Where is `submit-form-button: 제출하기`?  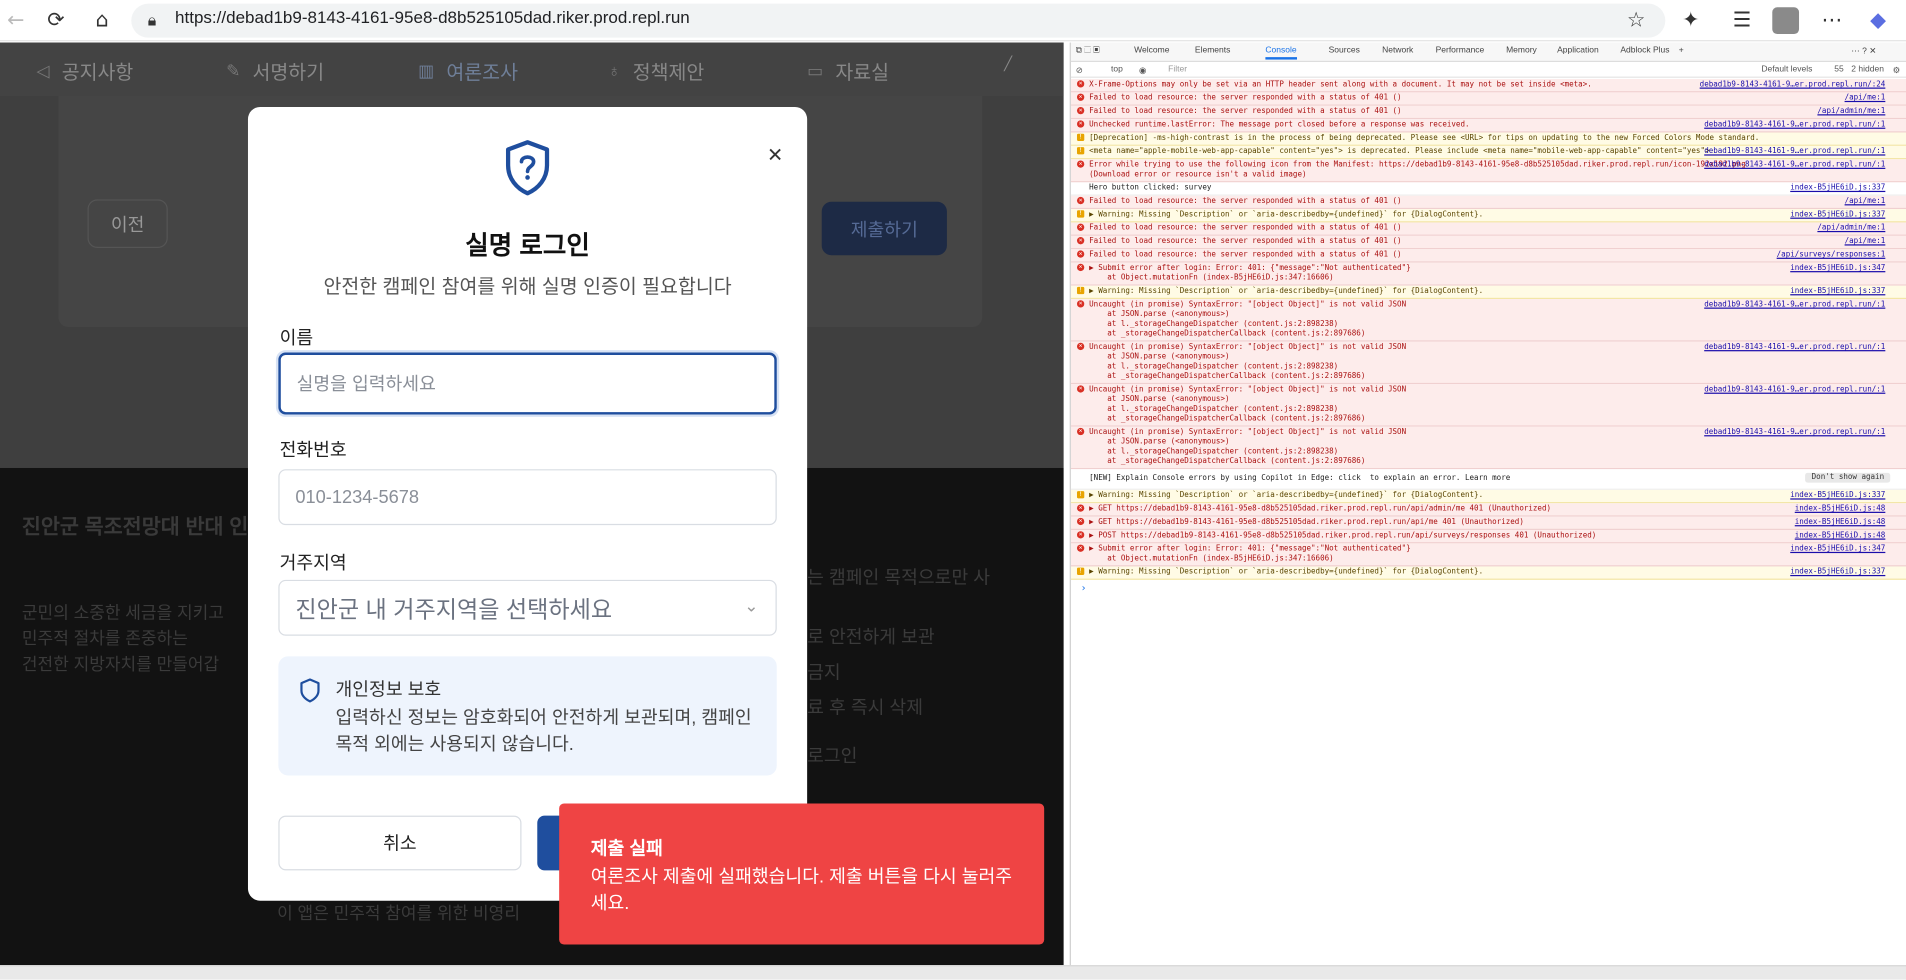
submit-form-button: 제출하기 is located at coordinates (884, 228).